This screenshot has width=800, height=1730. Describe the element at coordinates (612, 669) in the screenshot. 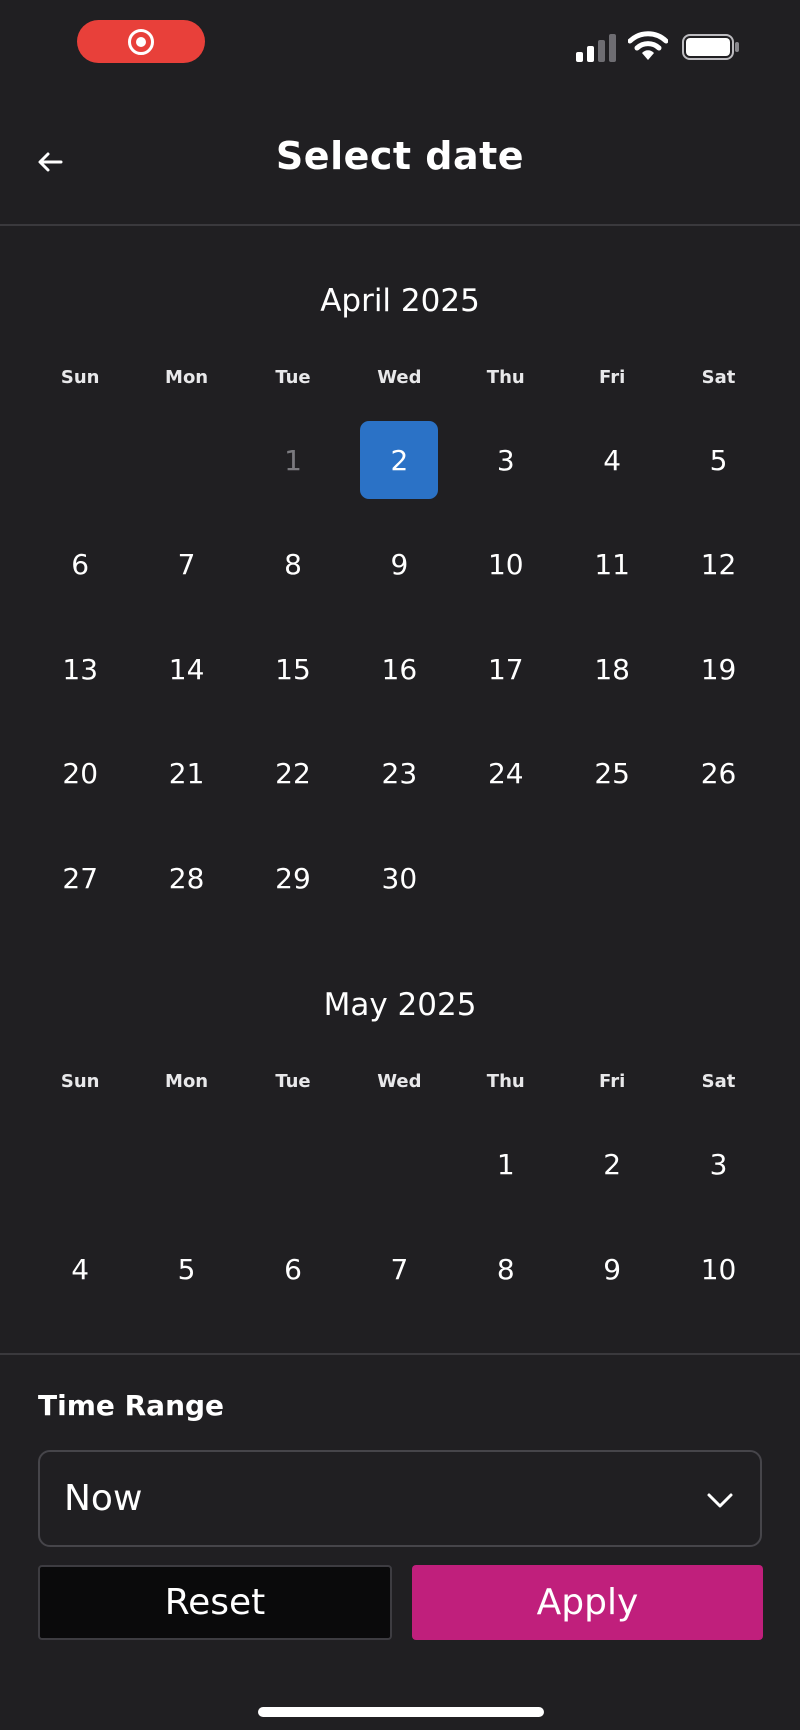

I see `day-cell: 18` at that location.